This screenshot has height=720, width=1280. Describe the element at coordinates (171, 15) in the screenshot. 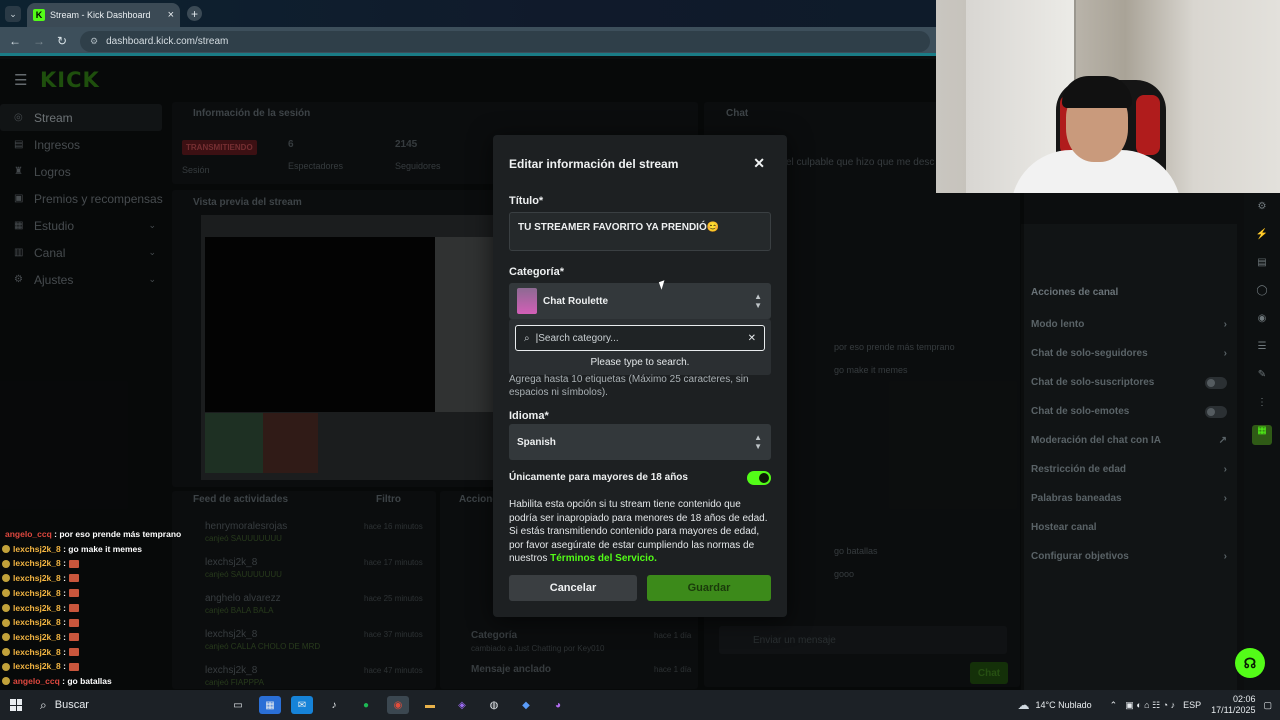

I see `close-tab-icon: ×` at that location.